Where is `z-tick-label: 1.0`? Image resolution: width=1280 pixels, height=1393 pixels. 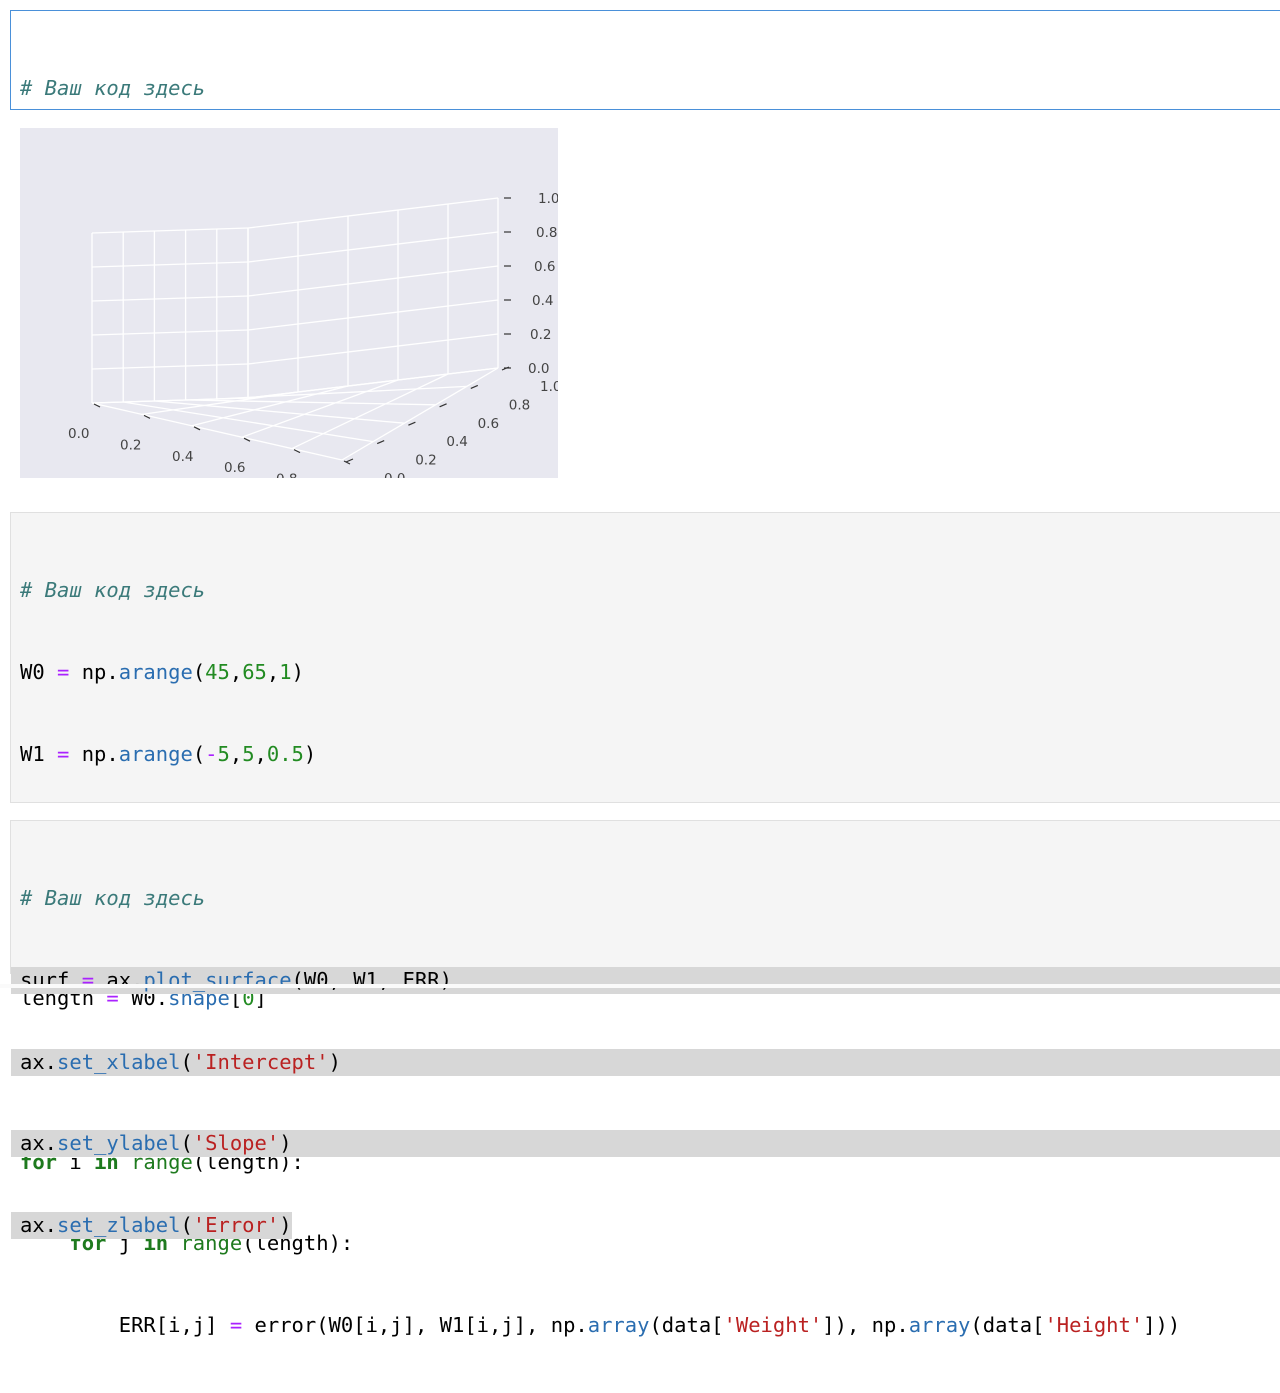
z-tick-label: 1.0 is located at coordinates (548, 199).